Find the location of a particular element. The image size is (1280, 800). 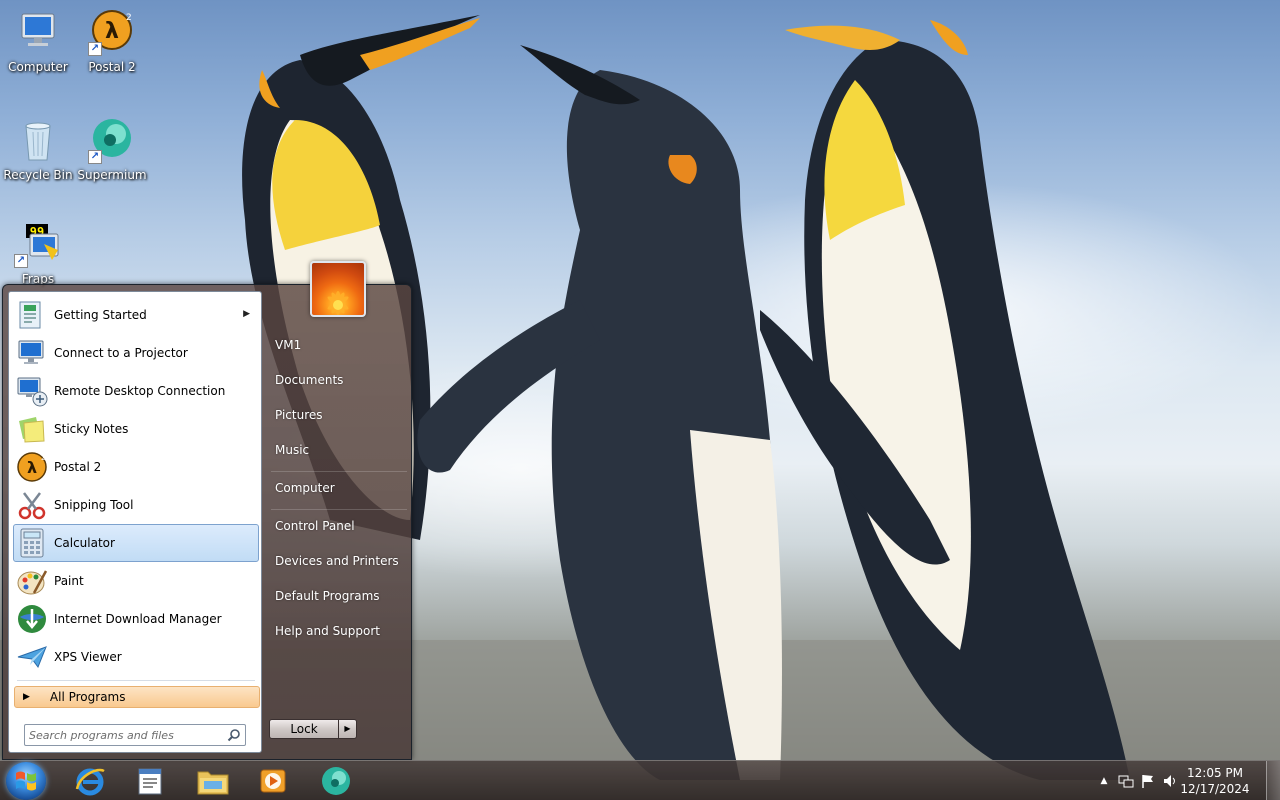

start-button is located at coordinates (26, 781).